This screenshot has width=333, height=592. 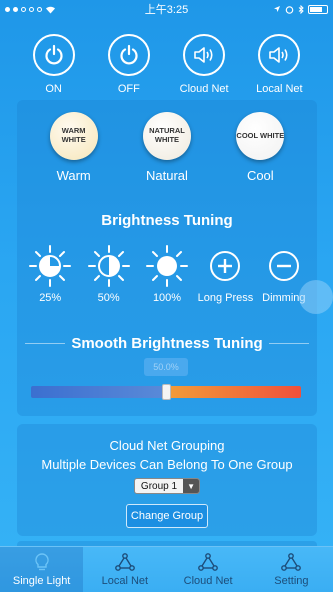 I want to click on on-label: ON, so click(x=53, y=89).